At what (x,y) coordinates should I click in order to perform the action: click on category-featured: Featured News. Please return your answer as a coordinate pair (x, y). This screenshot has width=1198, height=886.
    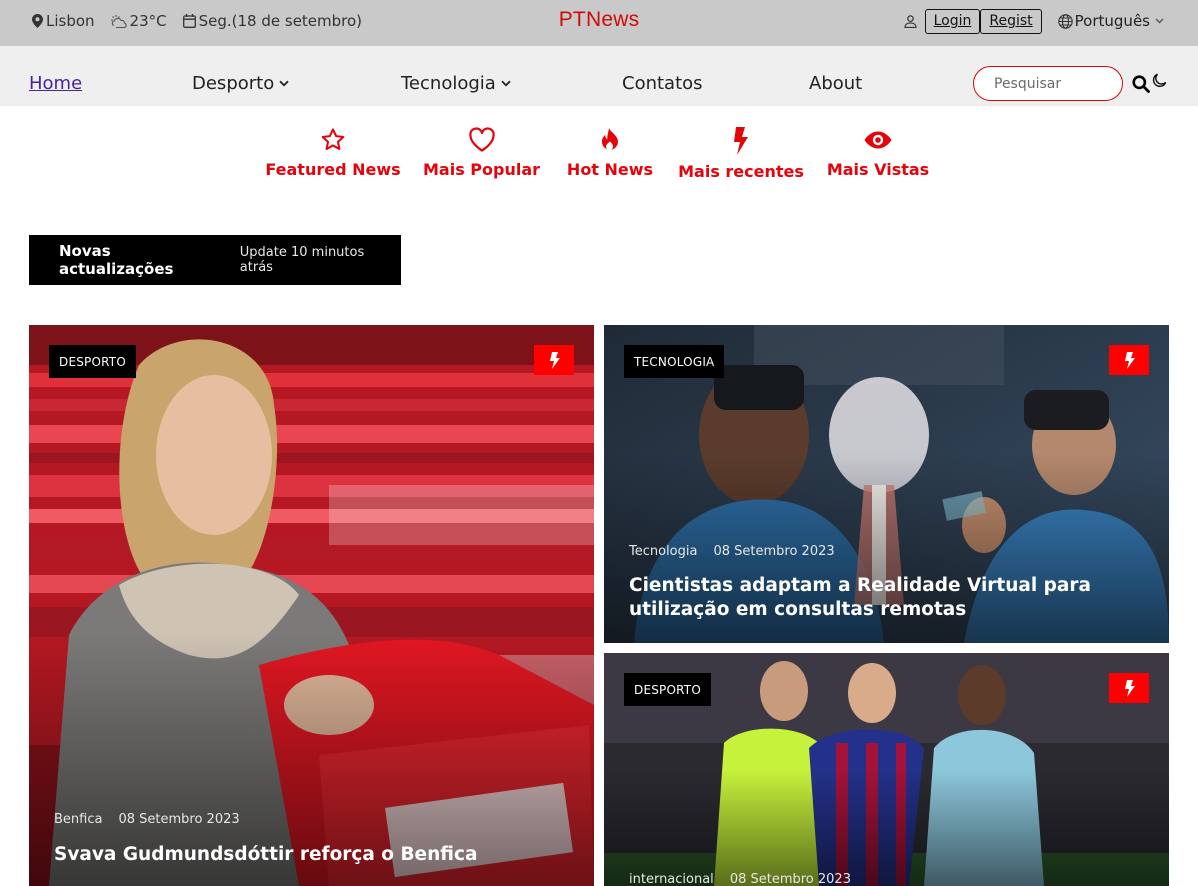
    Looking at the image, I should click on (333, 153).